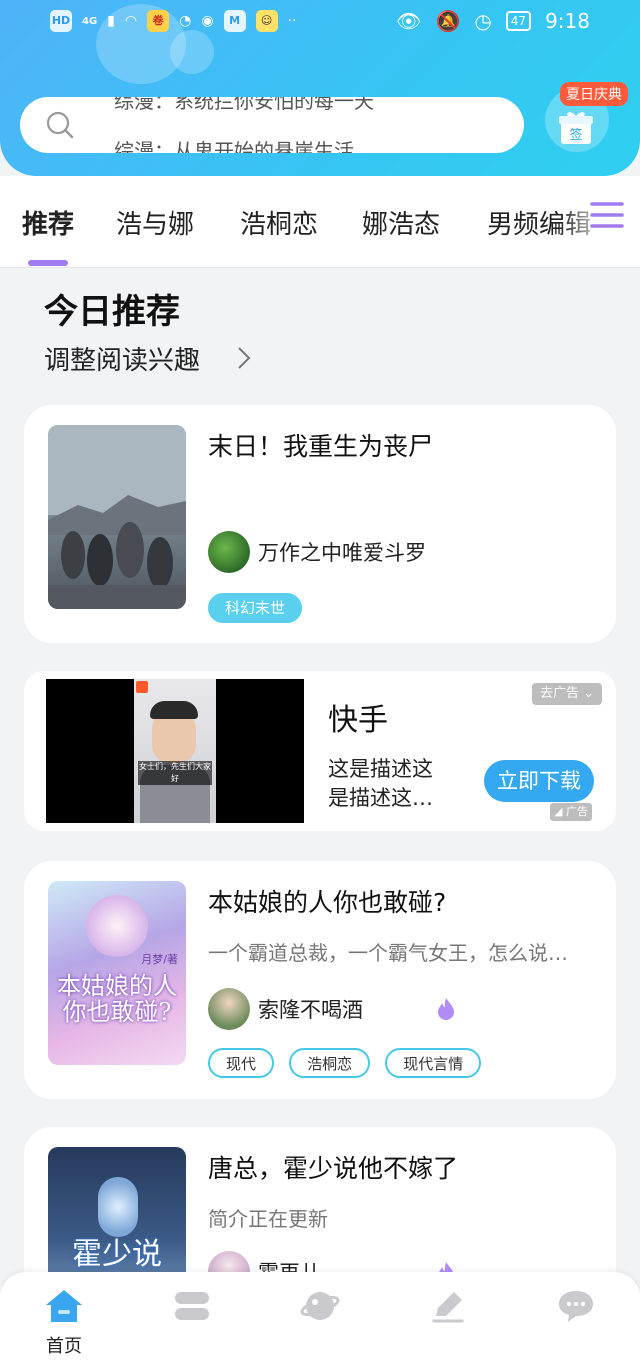 The height and width of the screenshot is (1370, 640). Describe the element at coordinates (320, 222) in the screenshot. I see `category-tabs: 推荐 浩与娜 浩桐恋 娜浩态 男频编辑` at that location.